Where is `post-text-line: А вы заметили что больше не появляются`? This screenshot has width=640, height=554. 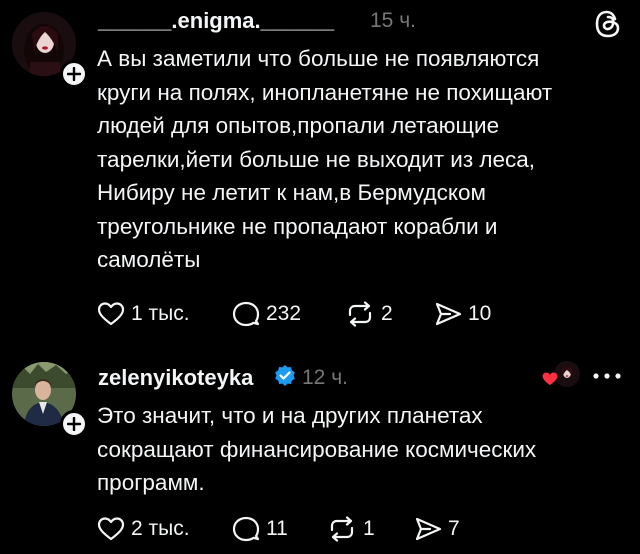 post-text-line: А вы заметили что больше не появляются is located at coordinates (318, 58).